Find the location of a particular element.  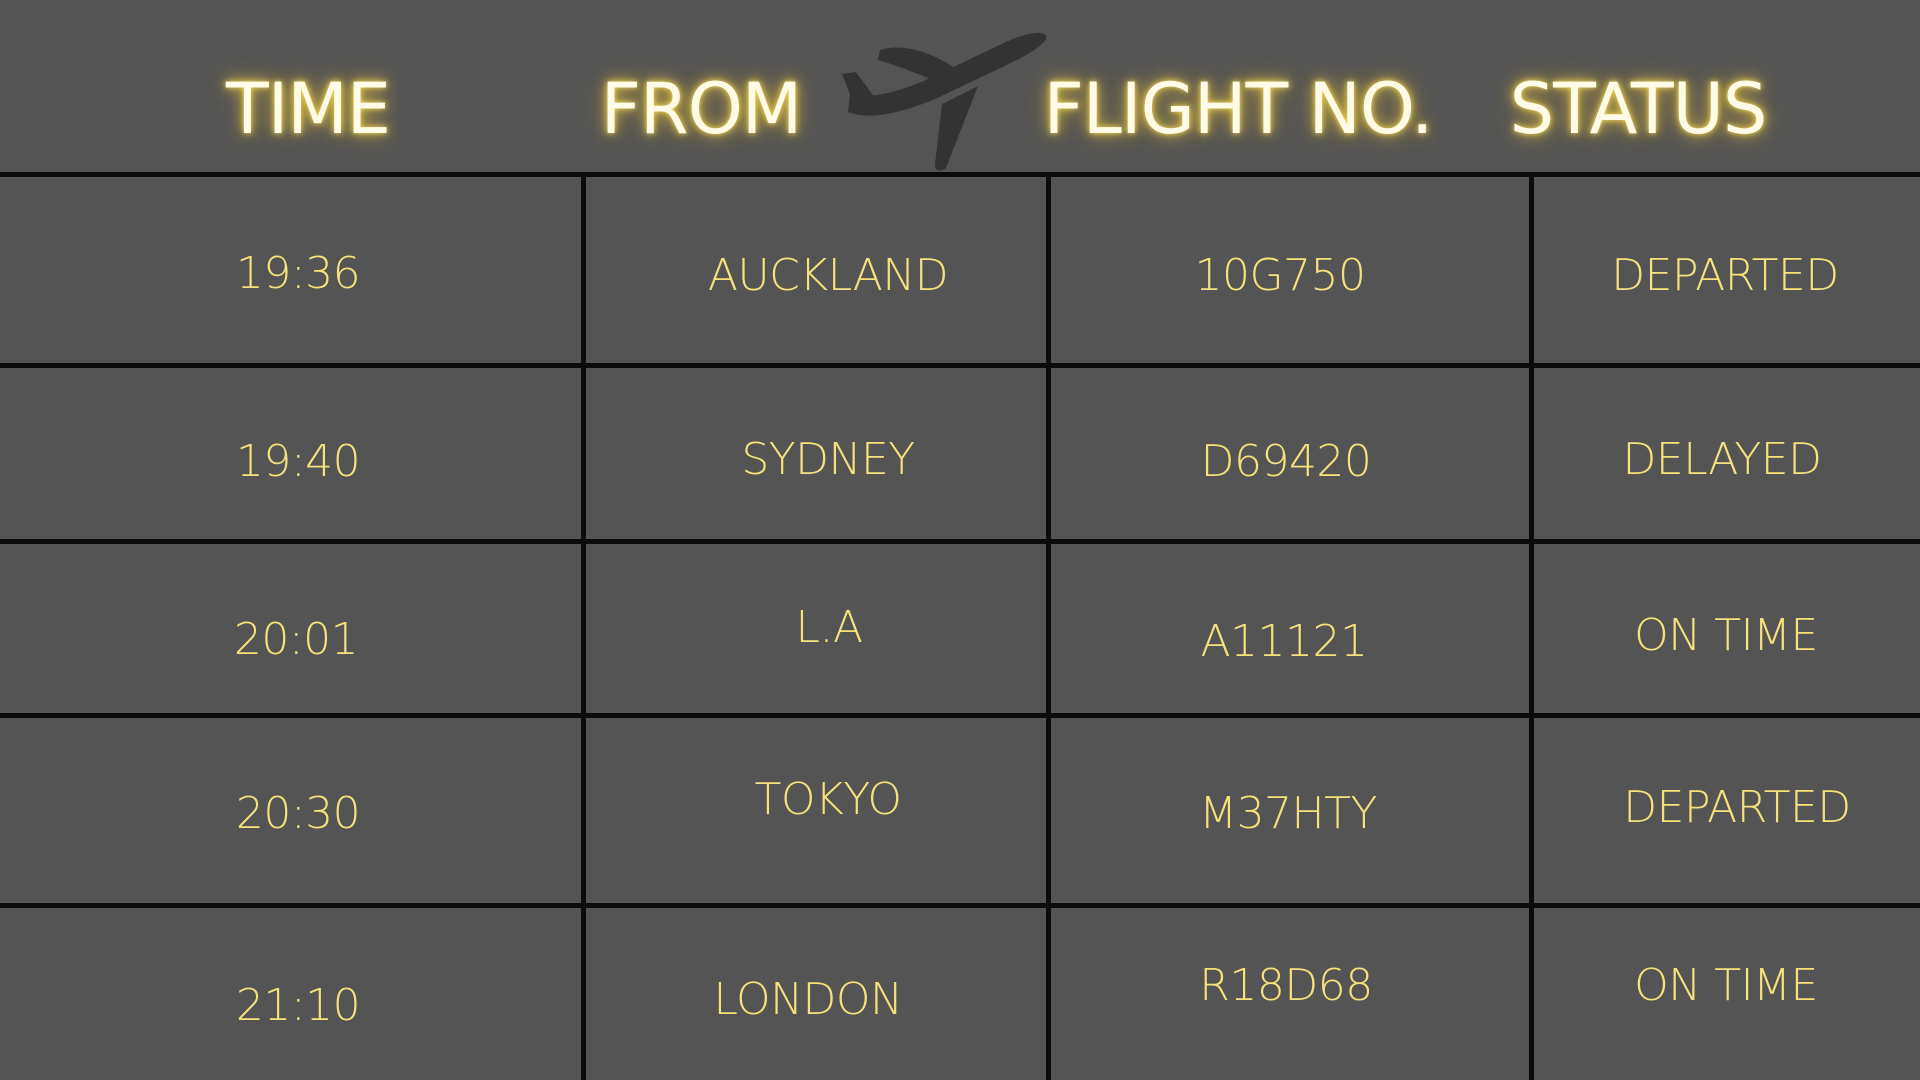

flight-origin: L.A is located at coordinates (829, 627).